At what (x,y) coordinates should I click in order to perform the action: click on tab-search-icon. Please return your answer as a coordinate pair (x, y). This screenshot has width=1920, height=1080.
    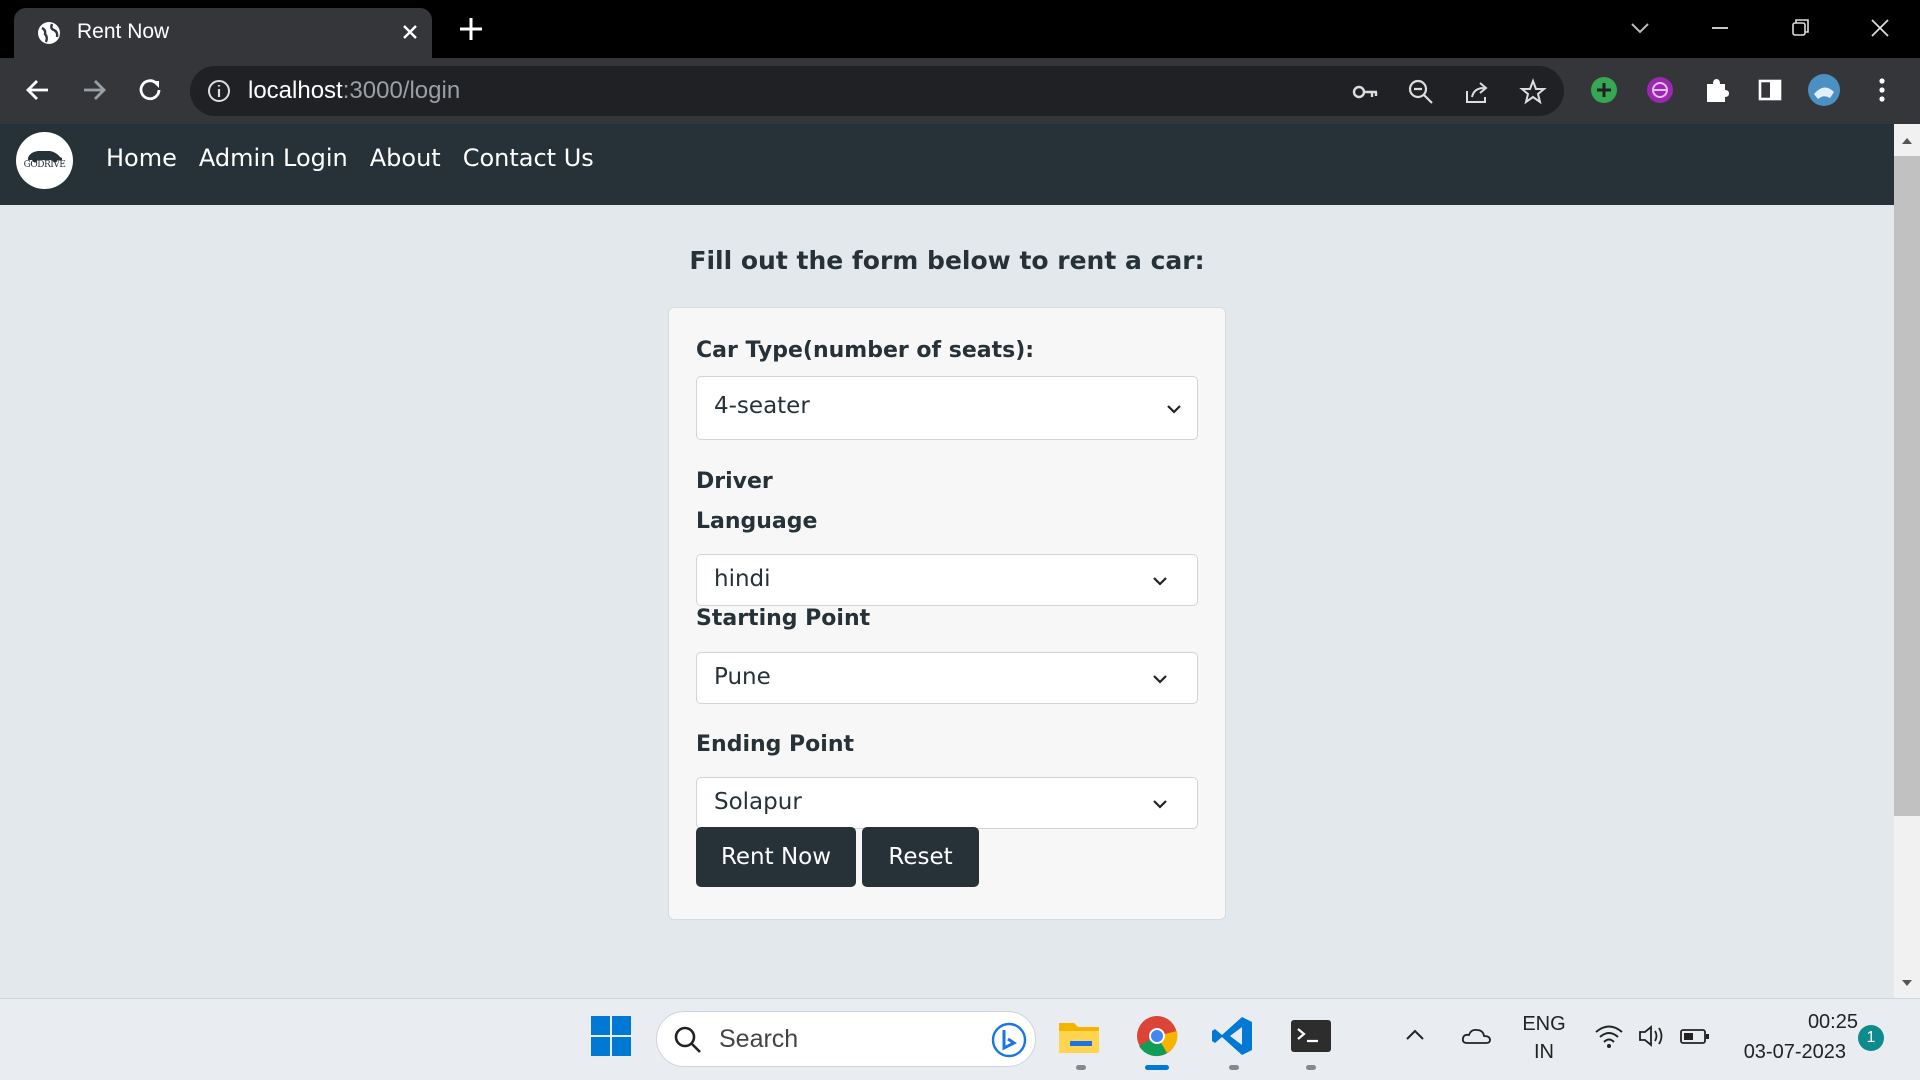
    Looking at the image, I should click on (1640, 28).